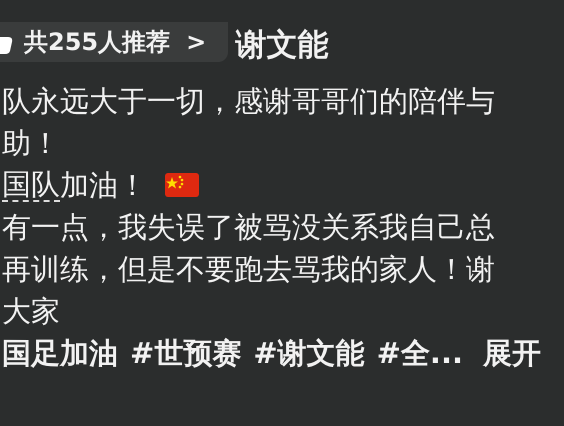 The image size is (564, 426). Describe the element at coordinates (103, 185) in the screenshot. I see `caption-text: 加油！` at that location.